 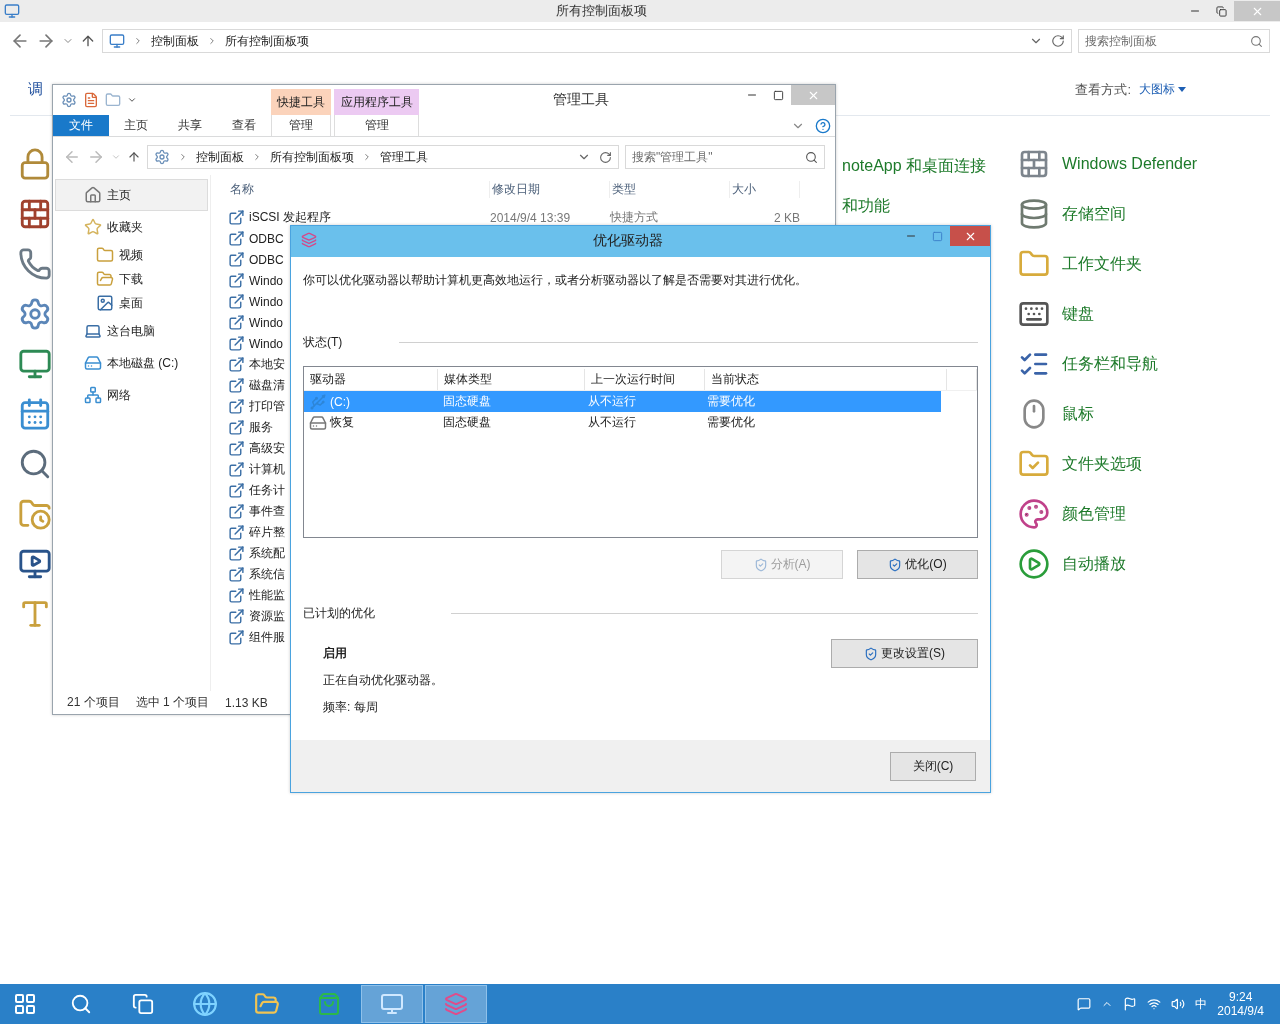 What do you see at coordinates (1110, 364) in the screenshot?
I see `control-panel-item: 任务栏和导航` at bounding box center [1110, 364].